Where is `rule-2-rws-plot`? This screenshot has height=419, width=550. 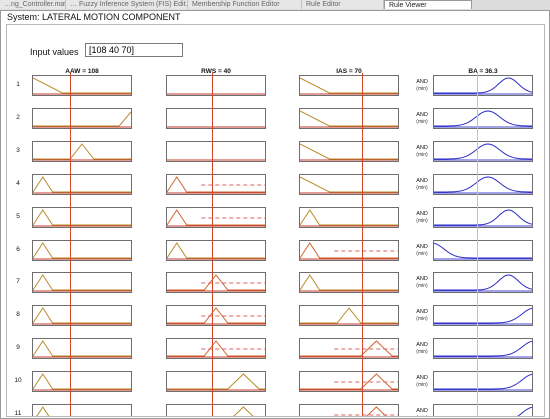
rule-2-rws-plot is located at coordinates (216, 118).